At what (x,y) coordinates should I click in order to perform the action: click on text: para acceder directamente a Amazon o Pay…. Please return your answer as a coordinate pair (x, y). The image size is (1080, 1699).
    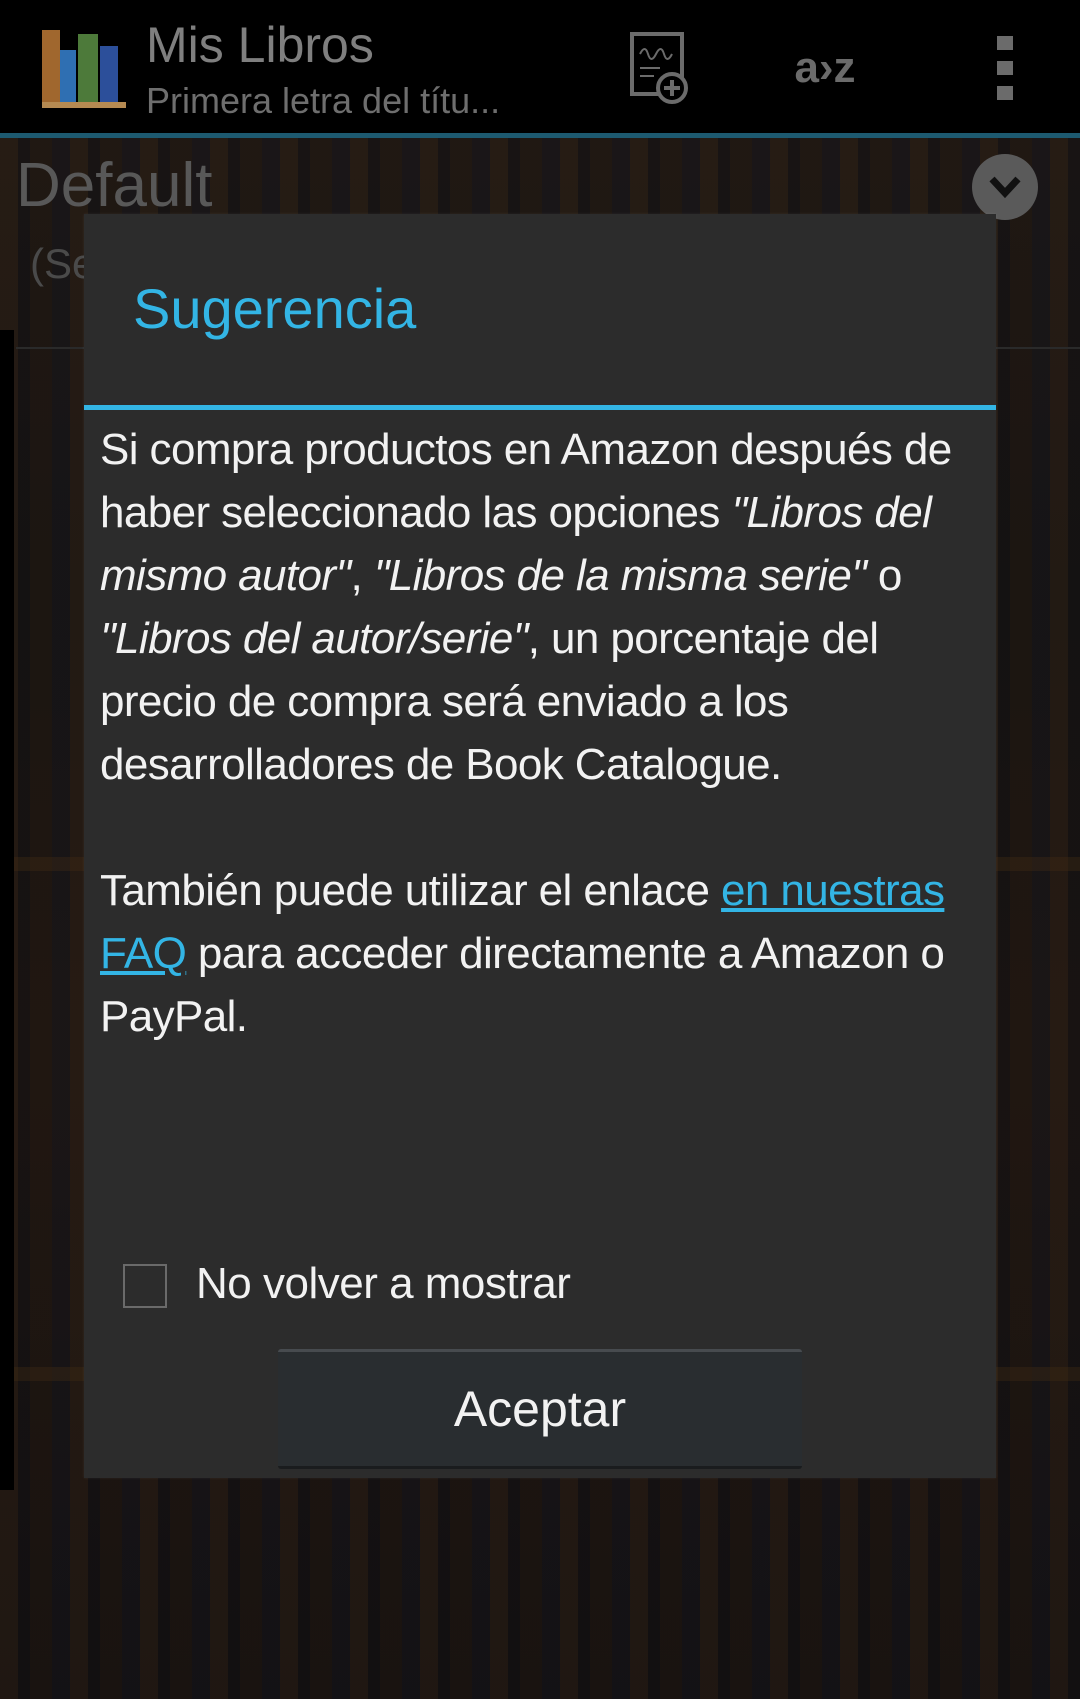
    Looking at the image, I should click on (522, 985).